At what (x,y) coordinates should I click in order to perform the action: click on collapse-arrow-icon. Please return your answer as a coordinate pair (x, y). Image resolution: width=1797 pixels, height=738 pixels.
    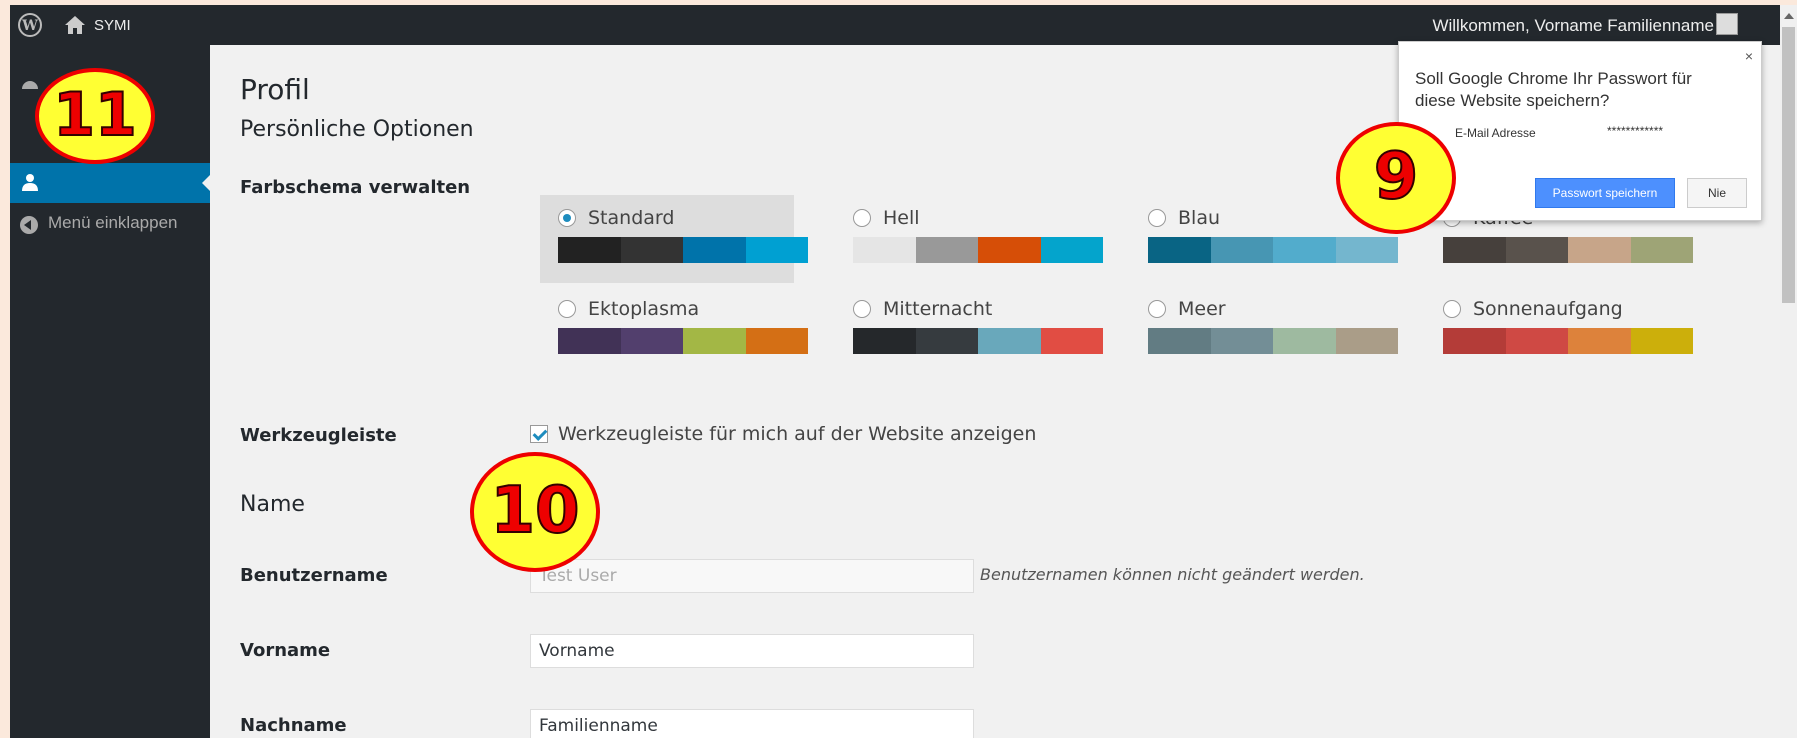
    Looking at the image, I should click on (29, 225).